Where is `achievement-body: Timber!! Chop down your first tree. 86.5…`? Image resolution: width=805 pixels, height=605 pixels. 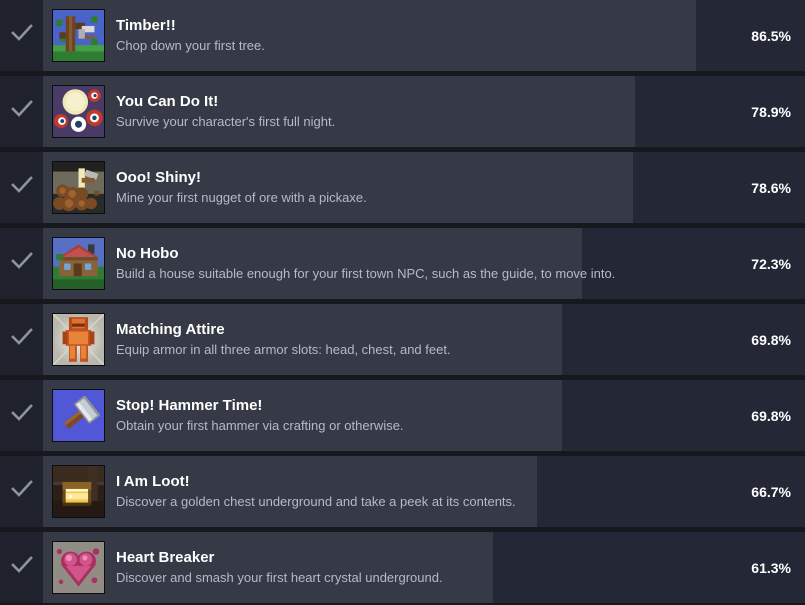 achievement-body: Timber!! Chop down your first tree. 86.5… is located at coordinates (424, 35).